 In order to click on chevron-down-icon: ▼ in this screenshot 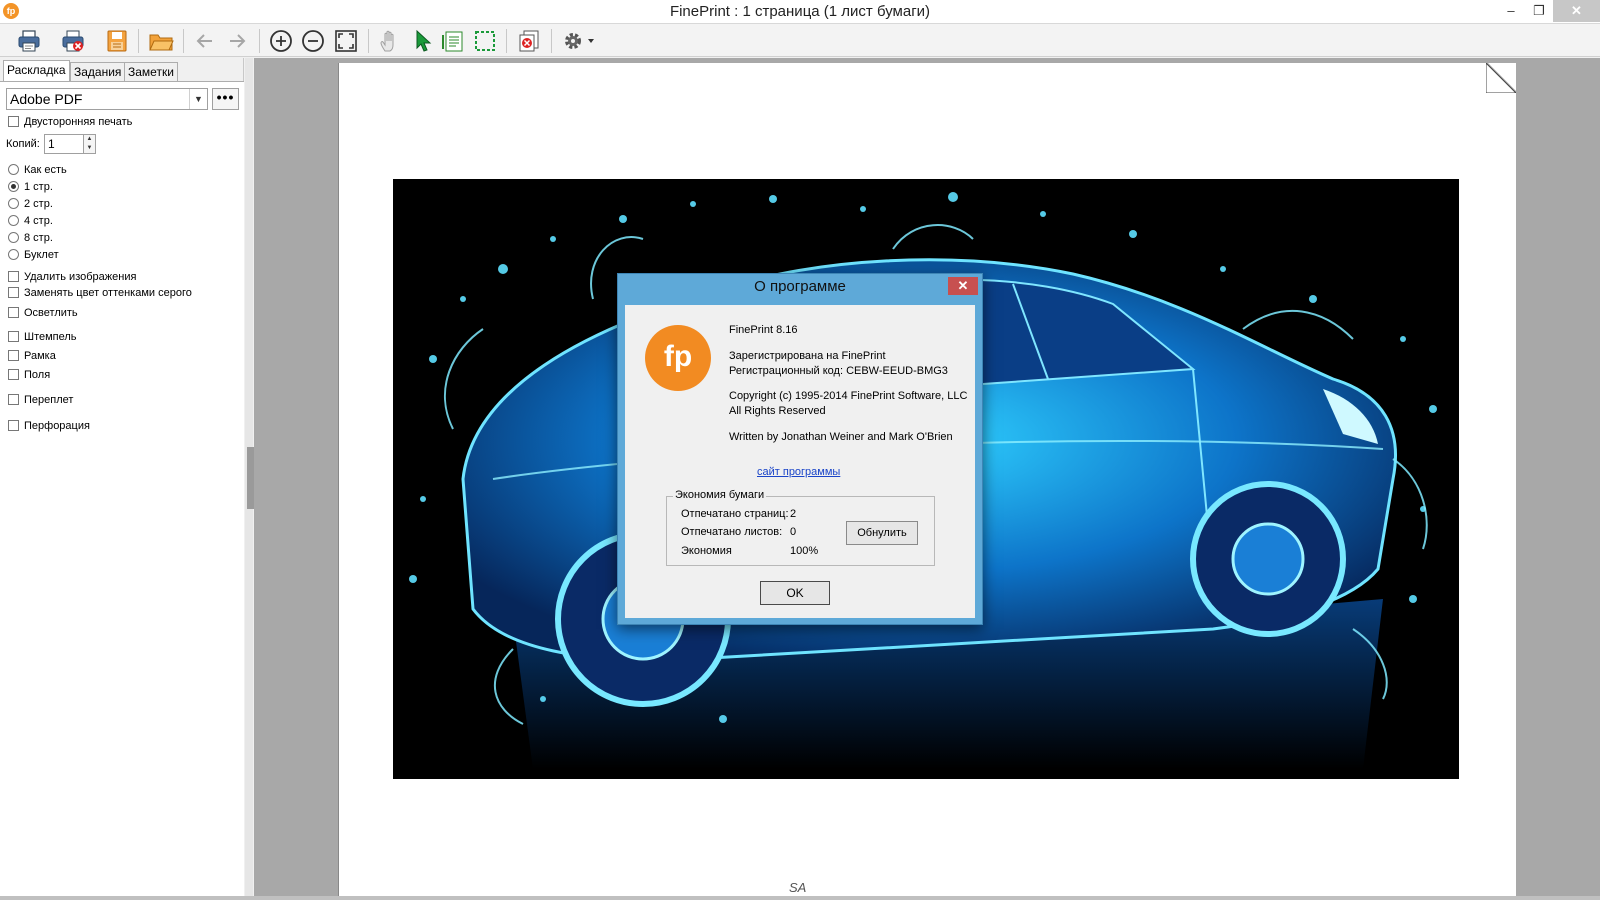, I will do `click(198, 99)`.